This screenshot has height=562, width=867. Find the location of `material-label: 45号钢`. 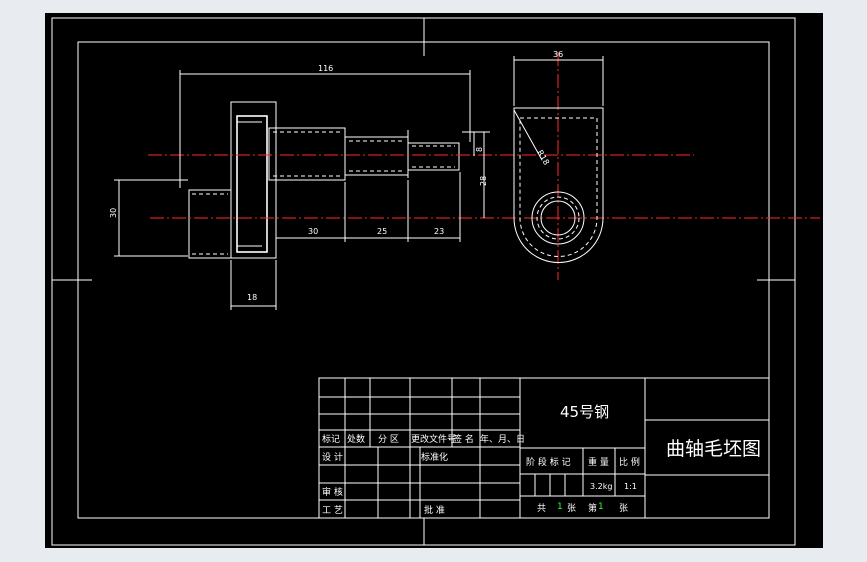

material-label: 45号钢 is located at coordinates (584, 412).